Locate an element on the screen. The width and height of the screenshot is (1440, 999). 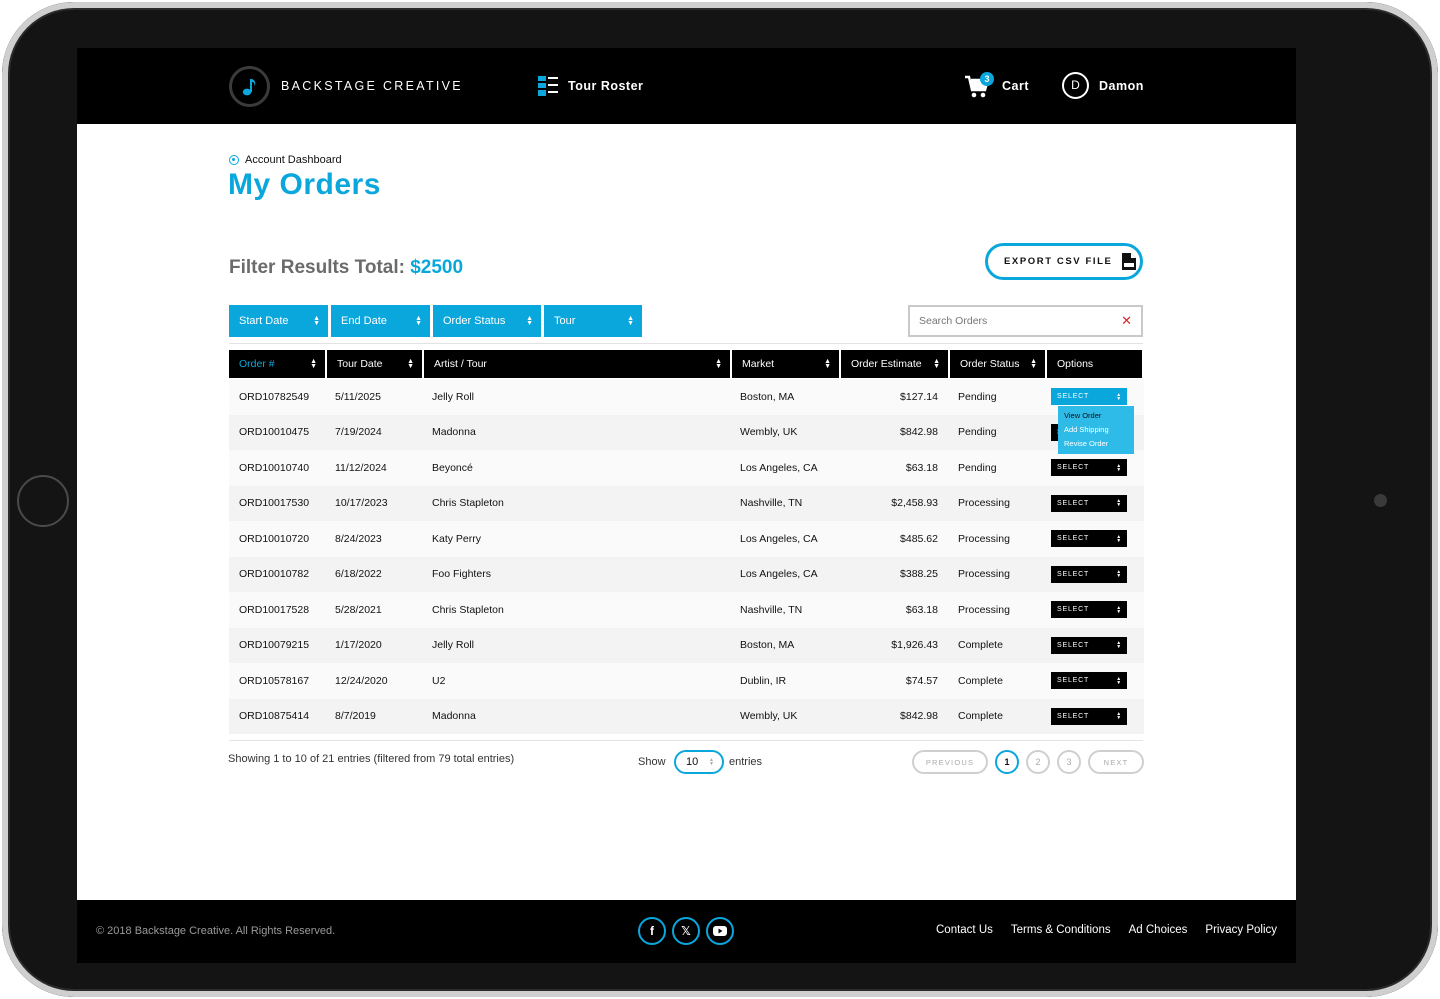
ad-choices-link: Ad Choices is located at coordinates (1158, 930).